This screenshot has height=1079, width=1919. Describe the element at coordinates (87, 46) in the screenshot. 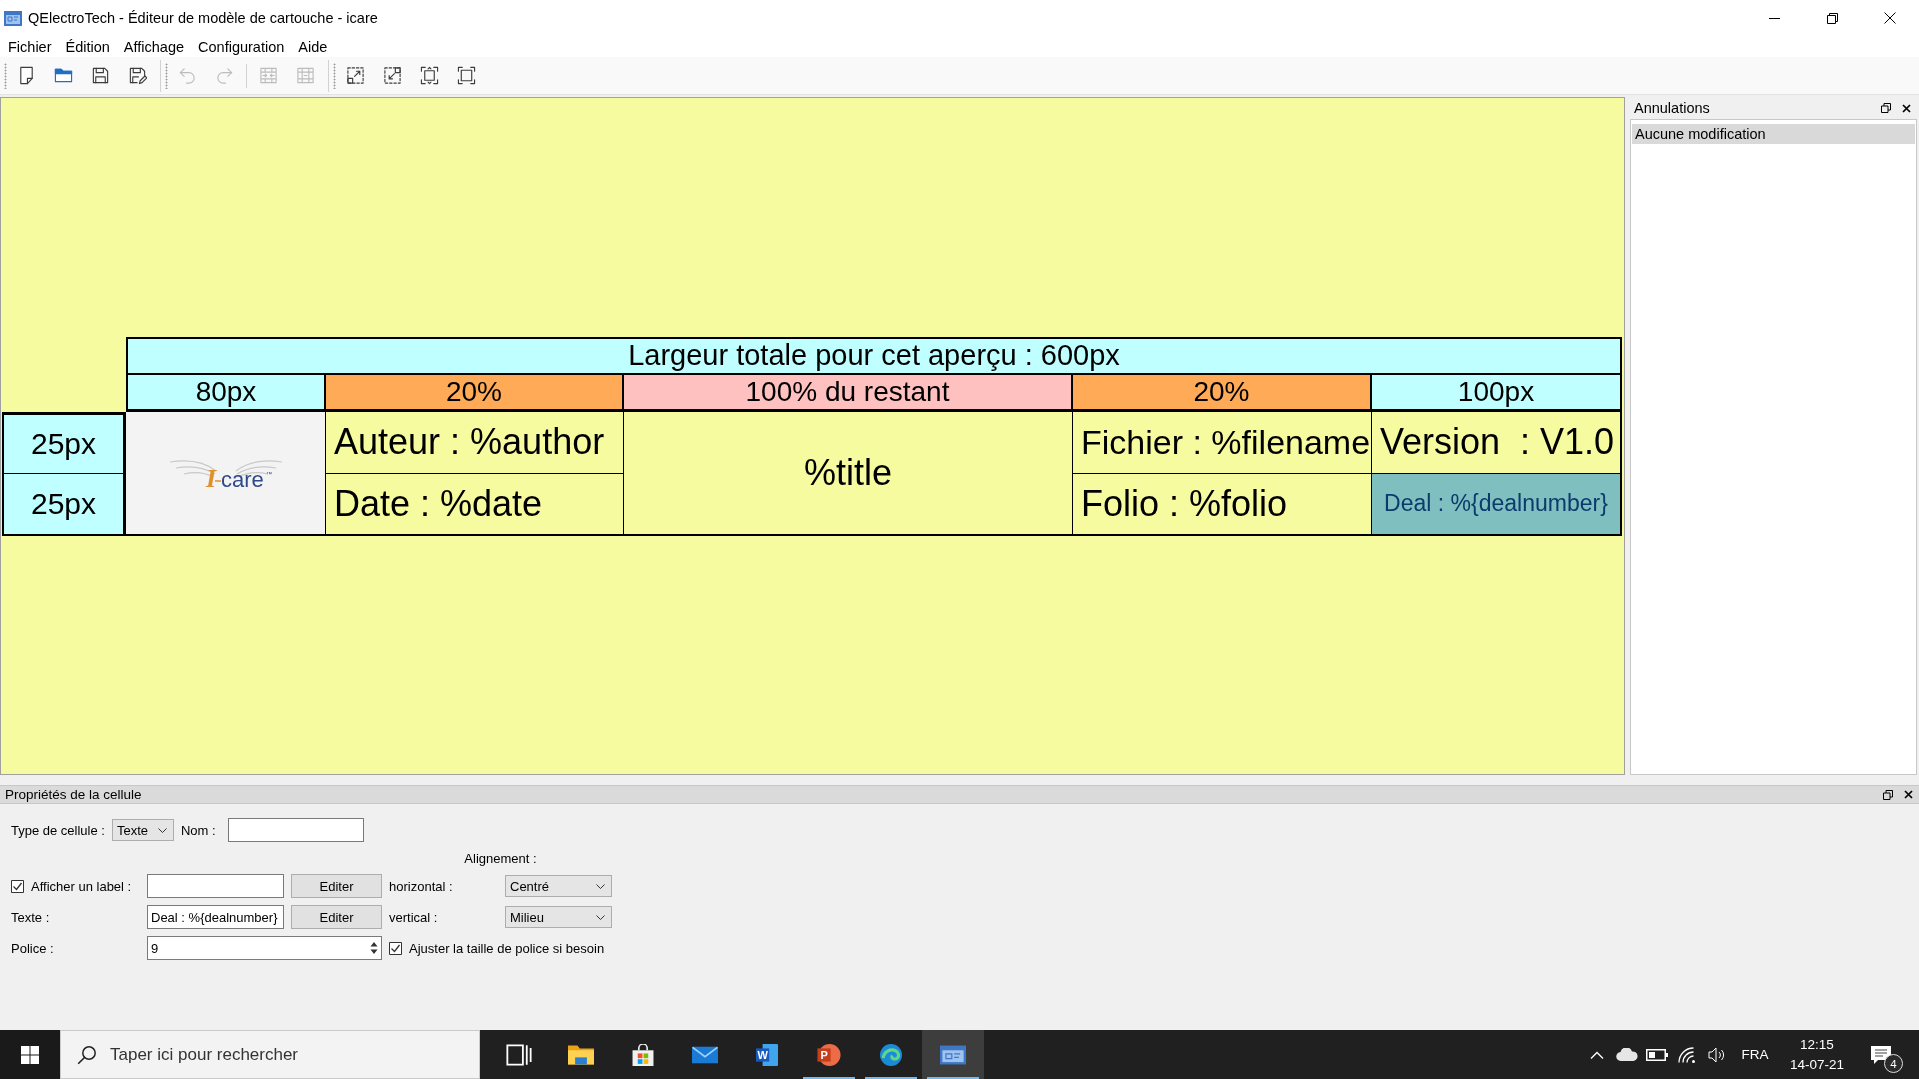

I see `menu-item: Édition` at that location.